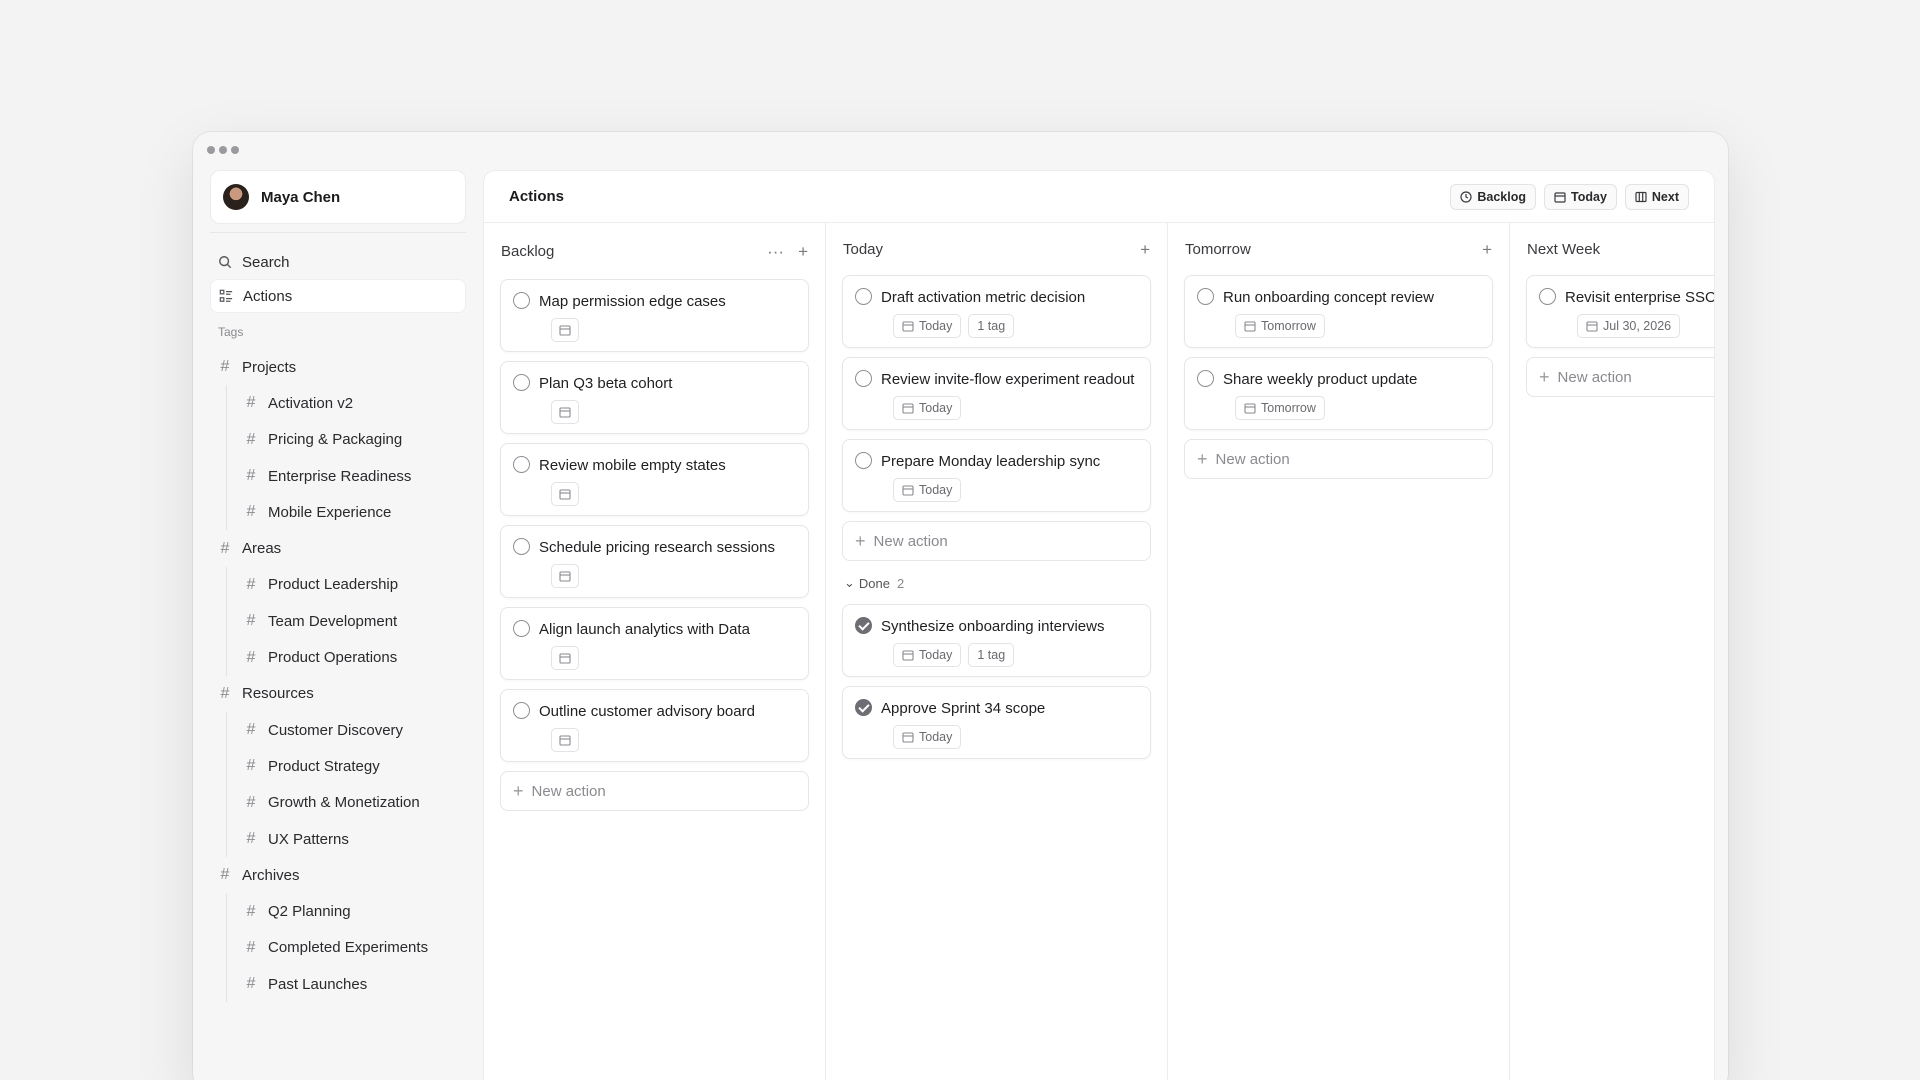 This screenshot has height=1080, width=1920. Describe the element at coordinates (338, 548) in the screenshot. I see `tag-areas: # Areas` at that location.